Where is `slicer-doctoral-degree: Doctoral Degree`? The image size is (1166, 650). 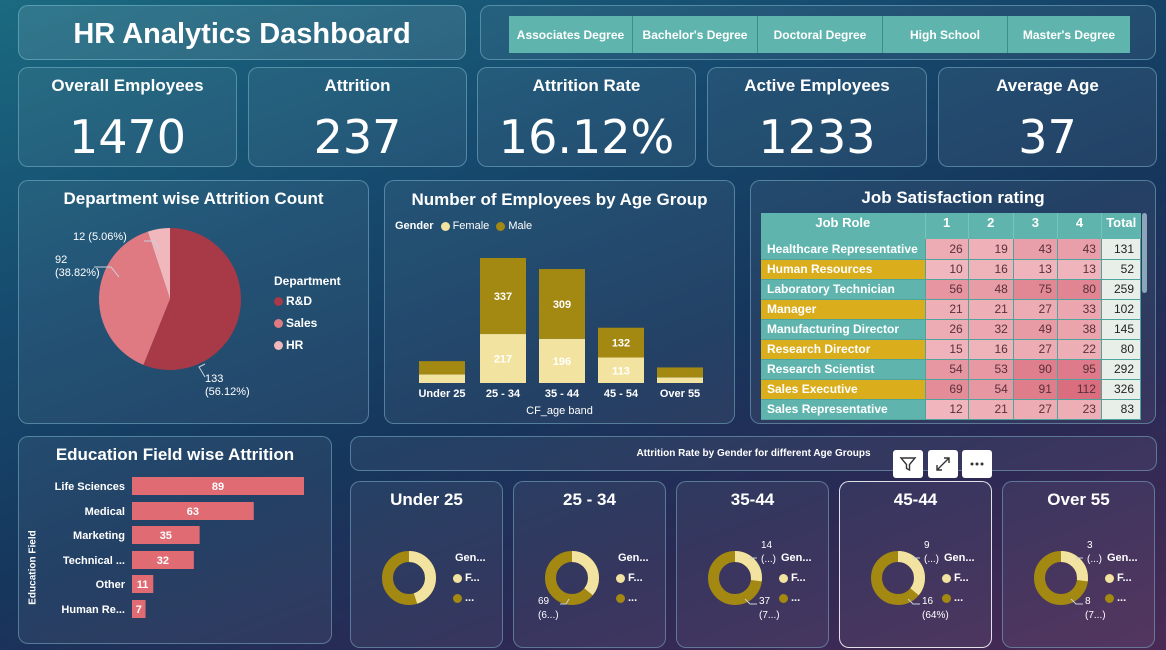
slicer-doctoral-degree: Doctoral Degree is located at coordinates (820, 34).